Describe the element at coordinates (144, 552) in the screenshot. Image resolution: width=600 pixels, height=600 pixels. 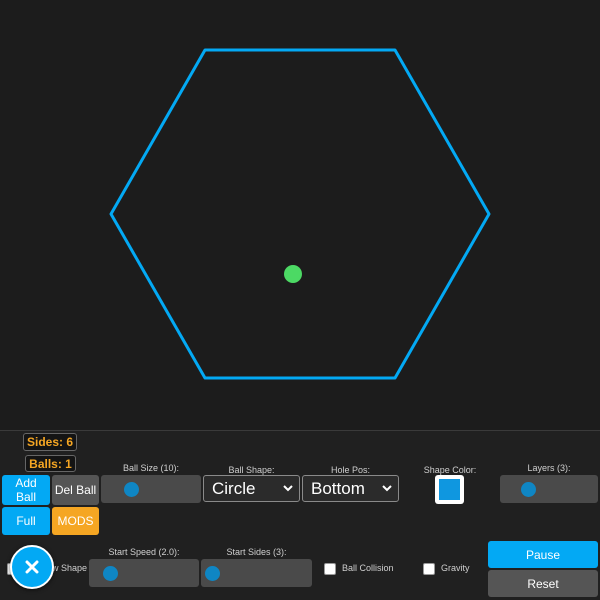
I see `start-speed-label: Start Speed (2.0):` at that location.